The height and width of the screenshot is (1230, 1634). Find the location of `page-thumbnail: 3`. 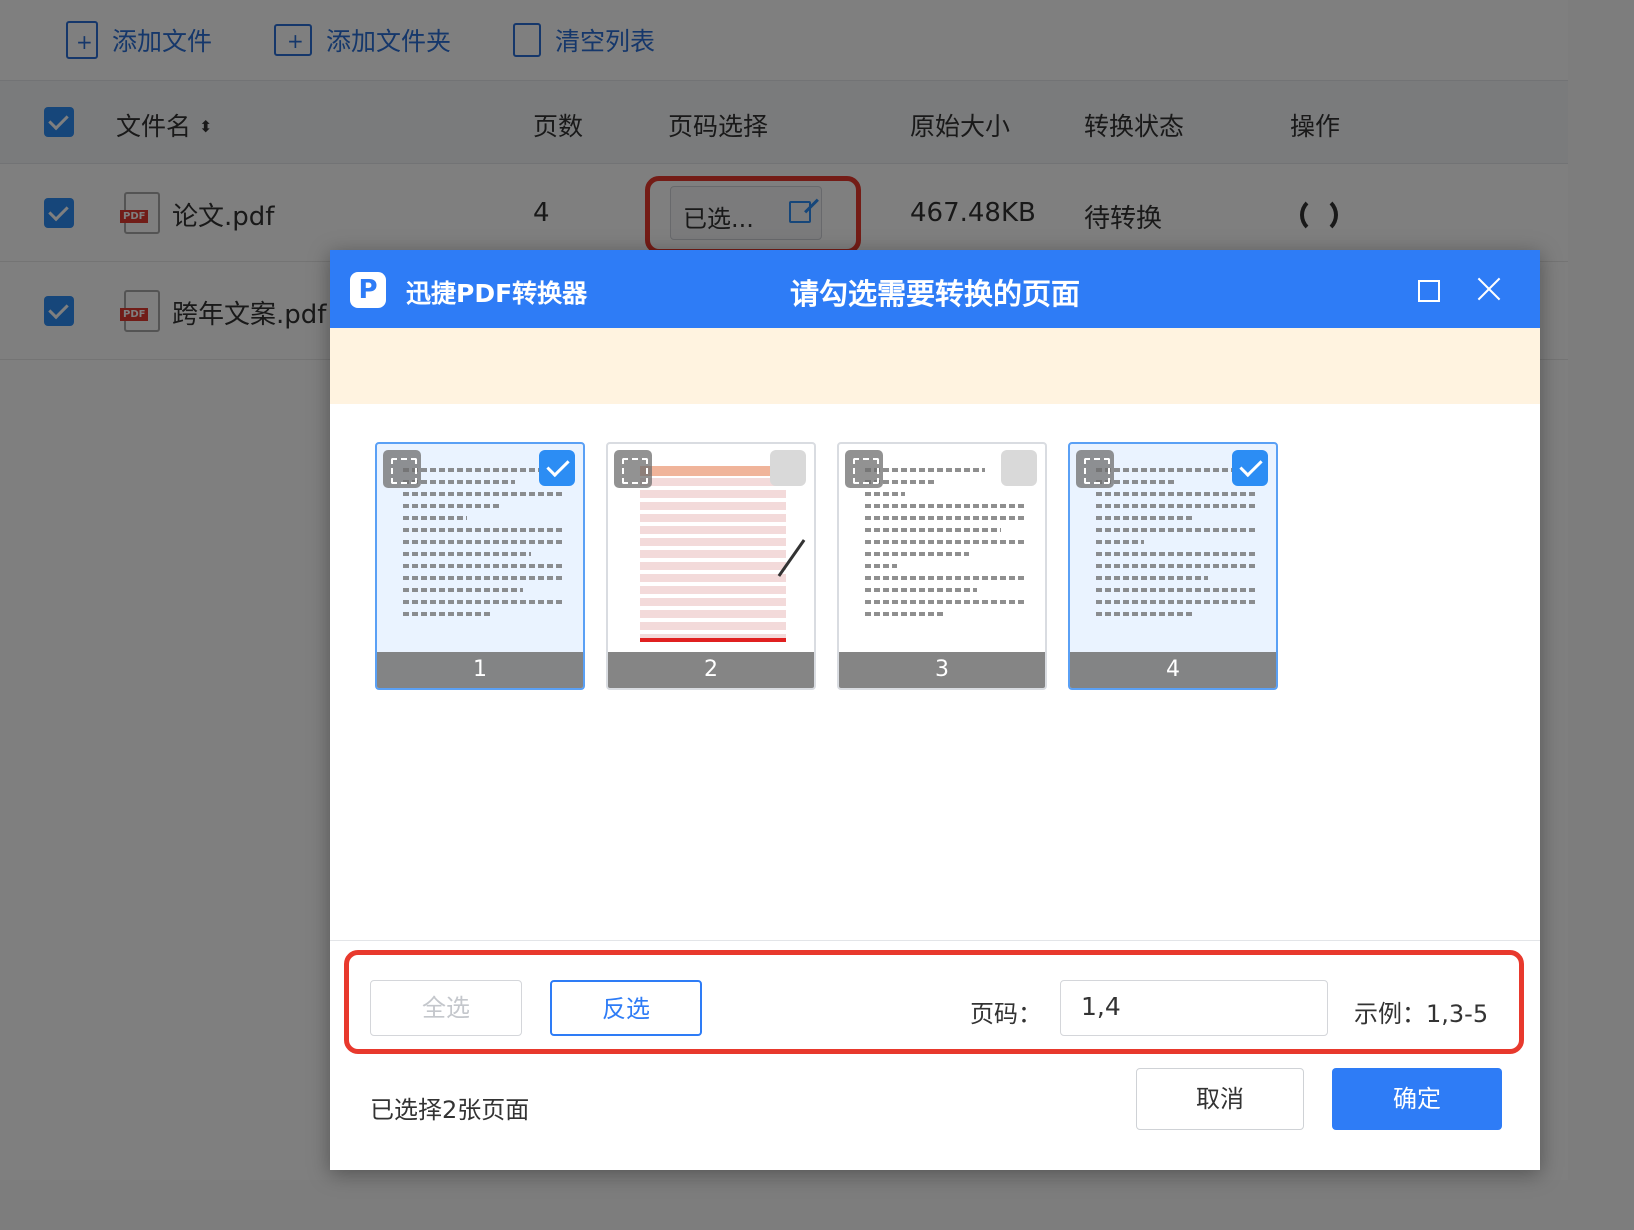

page-thumbnail: 3 is located at coordinates (942, 566).